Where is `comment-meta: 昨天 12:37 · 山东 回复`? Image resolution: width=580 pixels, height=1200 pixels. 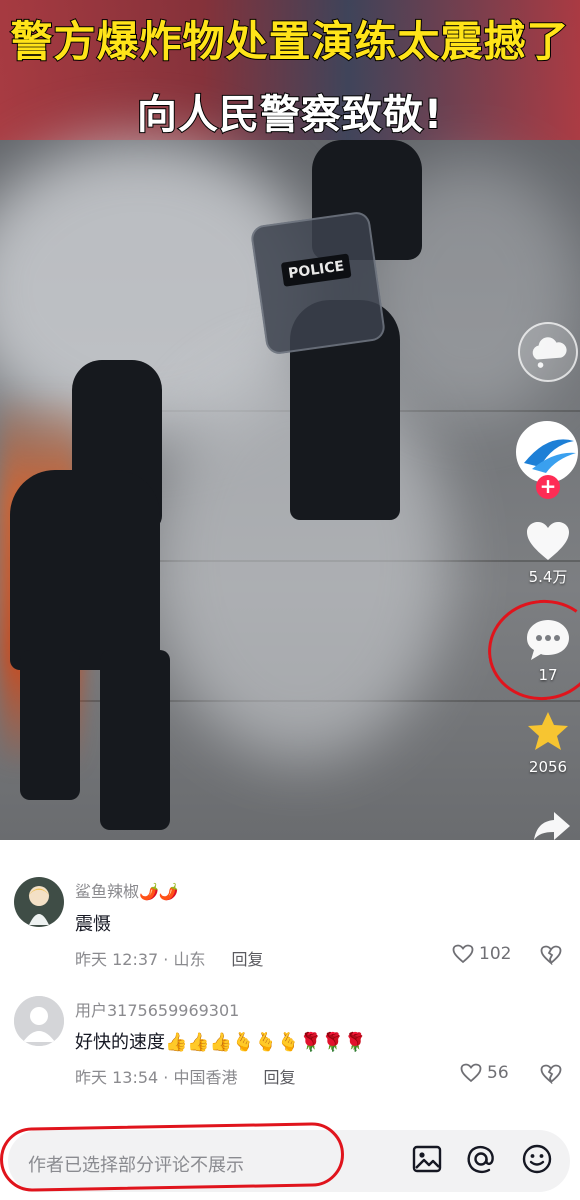 comment-meta: 昨天 12:37 · 山东 回复 is located at coordinates (169, 958).